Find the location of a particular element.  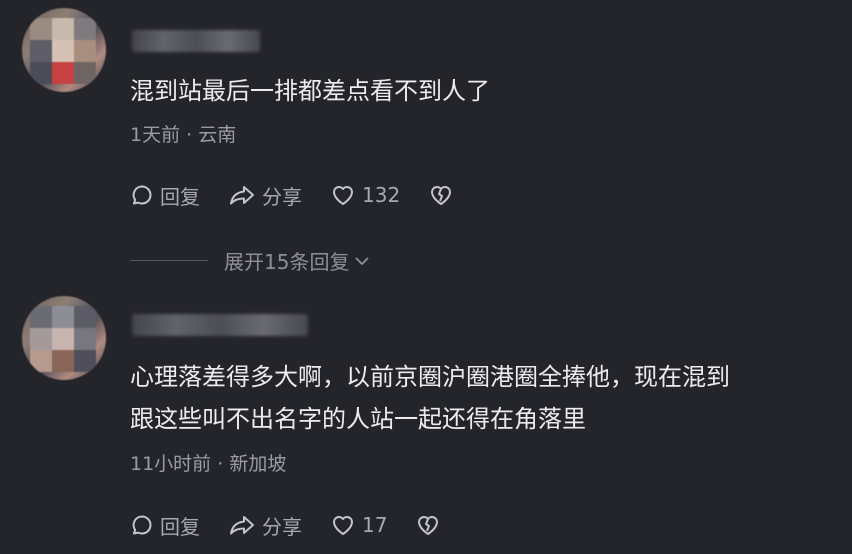

expand-replies-button: 展开15条回复 is located at coordinates (251, 260).